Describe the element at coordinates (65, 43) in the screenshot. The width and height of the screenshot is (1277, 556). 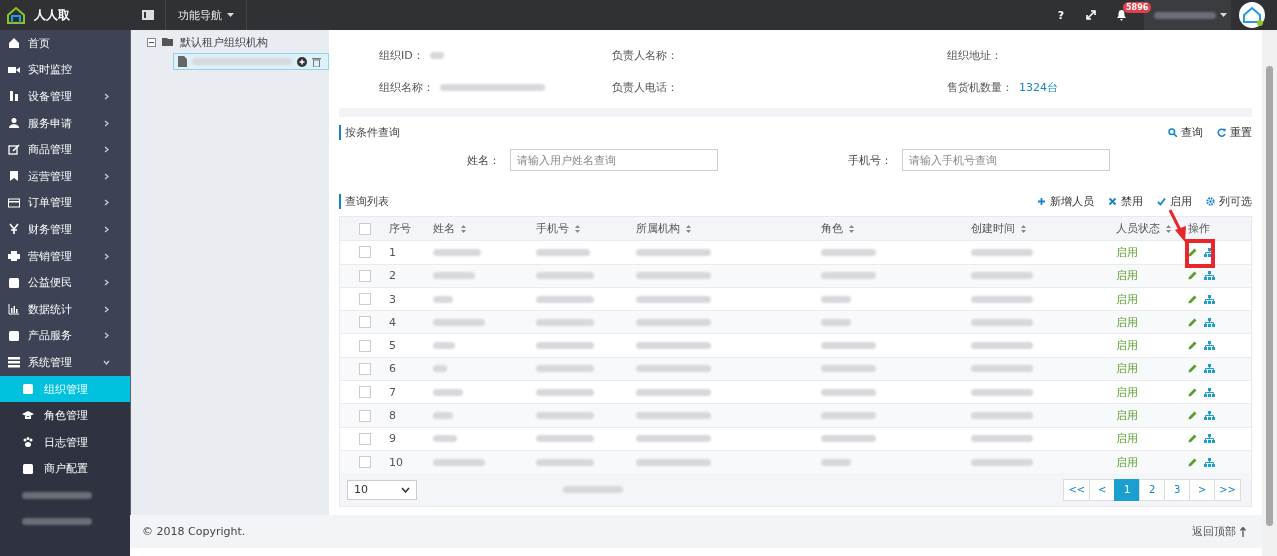
I see `sidebar-item: 首页` at that location.